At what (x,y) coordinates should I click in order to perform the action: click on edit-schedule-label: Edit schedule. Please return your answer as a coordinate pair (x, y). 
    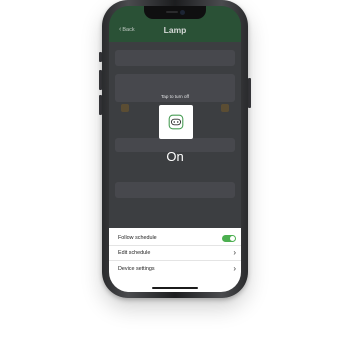
    Looking at the image, I should click on (134, 253).